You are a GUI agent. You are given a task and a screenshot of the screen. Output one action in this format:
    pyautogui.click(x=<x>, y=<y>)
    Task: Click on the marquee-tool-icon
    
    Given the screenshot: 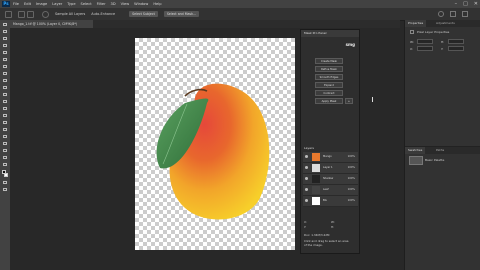 What is the action you would take?
    pyautogui.click(x=5, y=31)
    